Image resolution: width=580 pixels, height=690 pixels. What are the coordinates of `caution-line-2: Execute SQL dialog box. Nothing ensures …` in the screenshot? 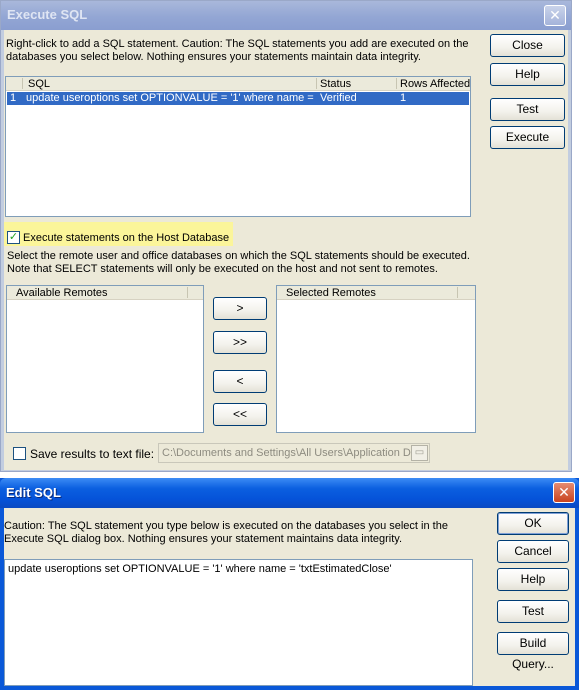 It's located at (203, 539).